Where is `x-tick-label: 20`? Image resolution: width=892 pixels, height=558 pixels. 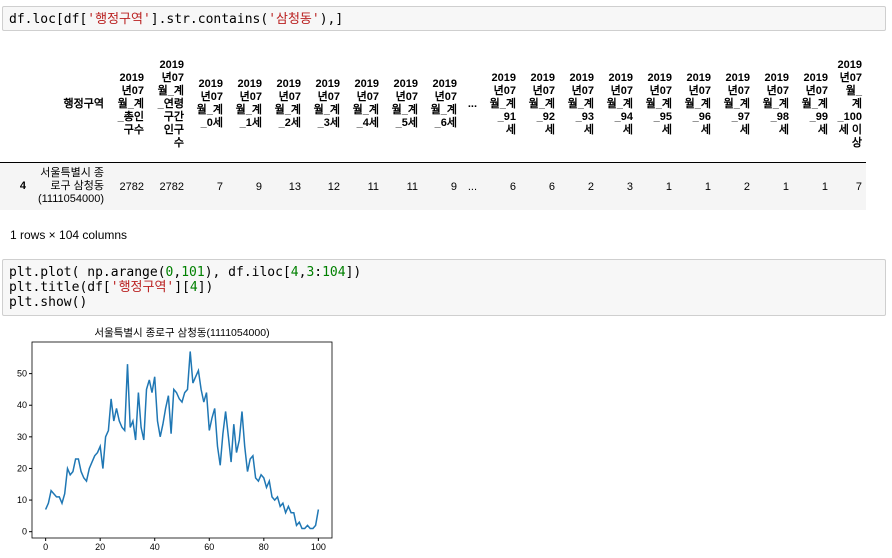
x-tick-label: 20 is located at coordinates (100, 547).